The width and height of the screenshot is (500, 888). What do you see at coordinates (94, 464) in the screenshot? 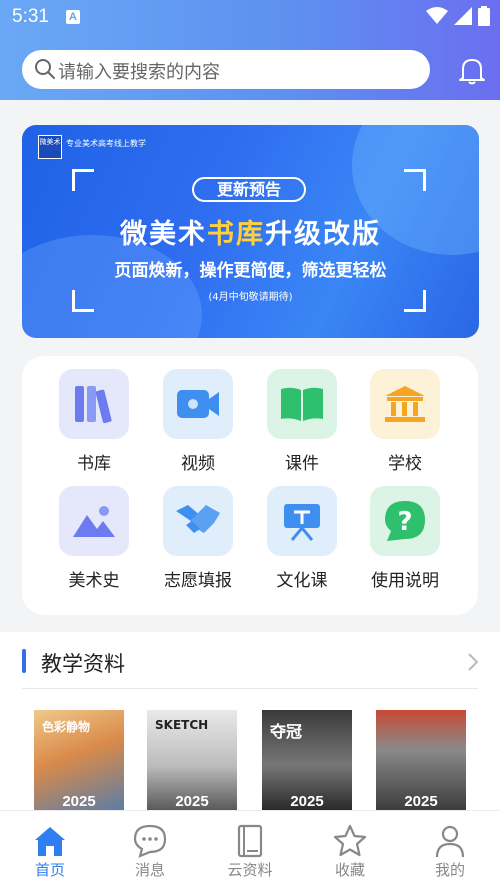
I see `grid-label: 书库` at bounding box center [94, 464].